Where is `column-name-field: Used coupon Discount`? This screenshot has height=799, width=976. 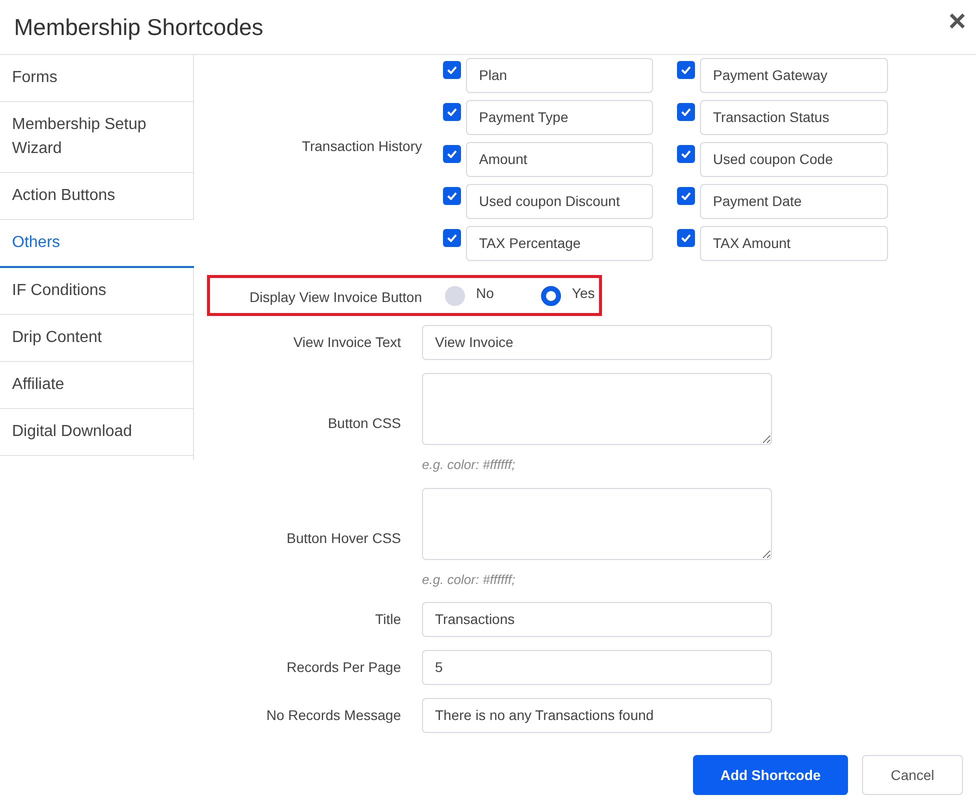
column-name-field: Used coupon Discount is located at coordinates (559, 201).